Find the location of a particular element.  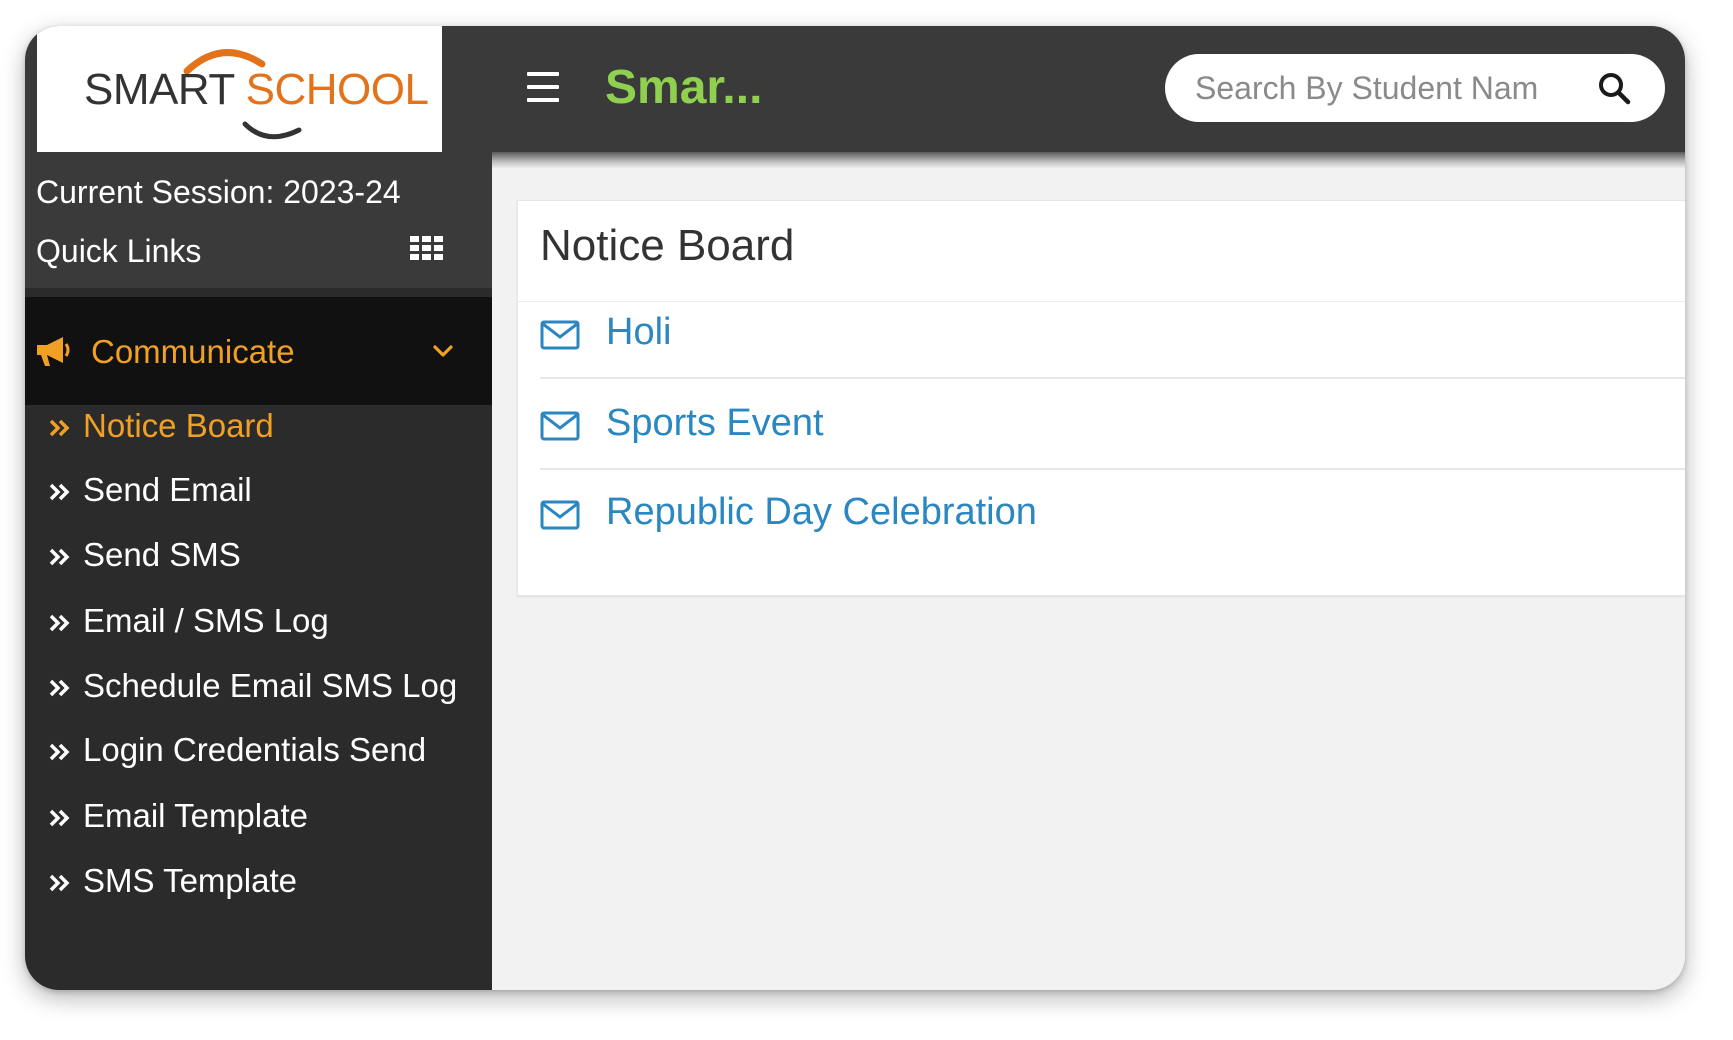

chevron-down-icon is located at coordinates (443, 351).